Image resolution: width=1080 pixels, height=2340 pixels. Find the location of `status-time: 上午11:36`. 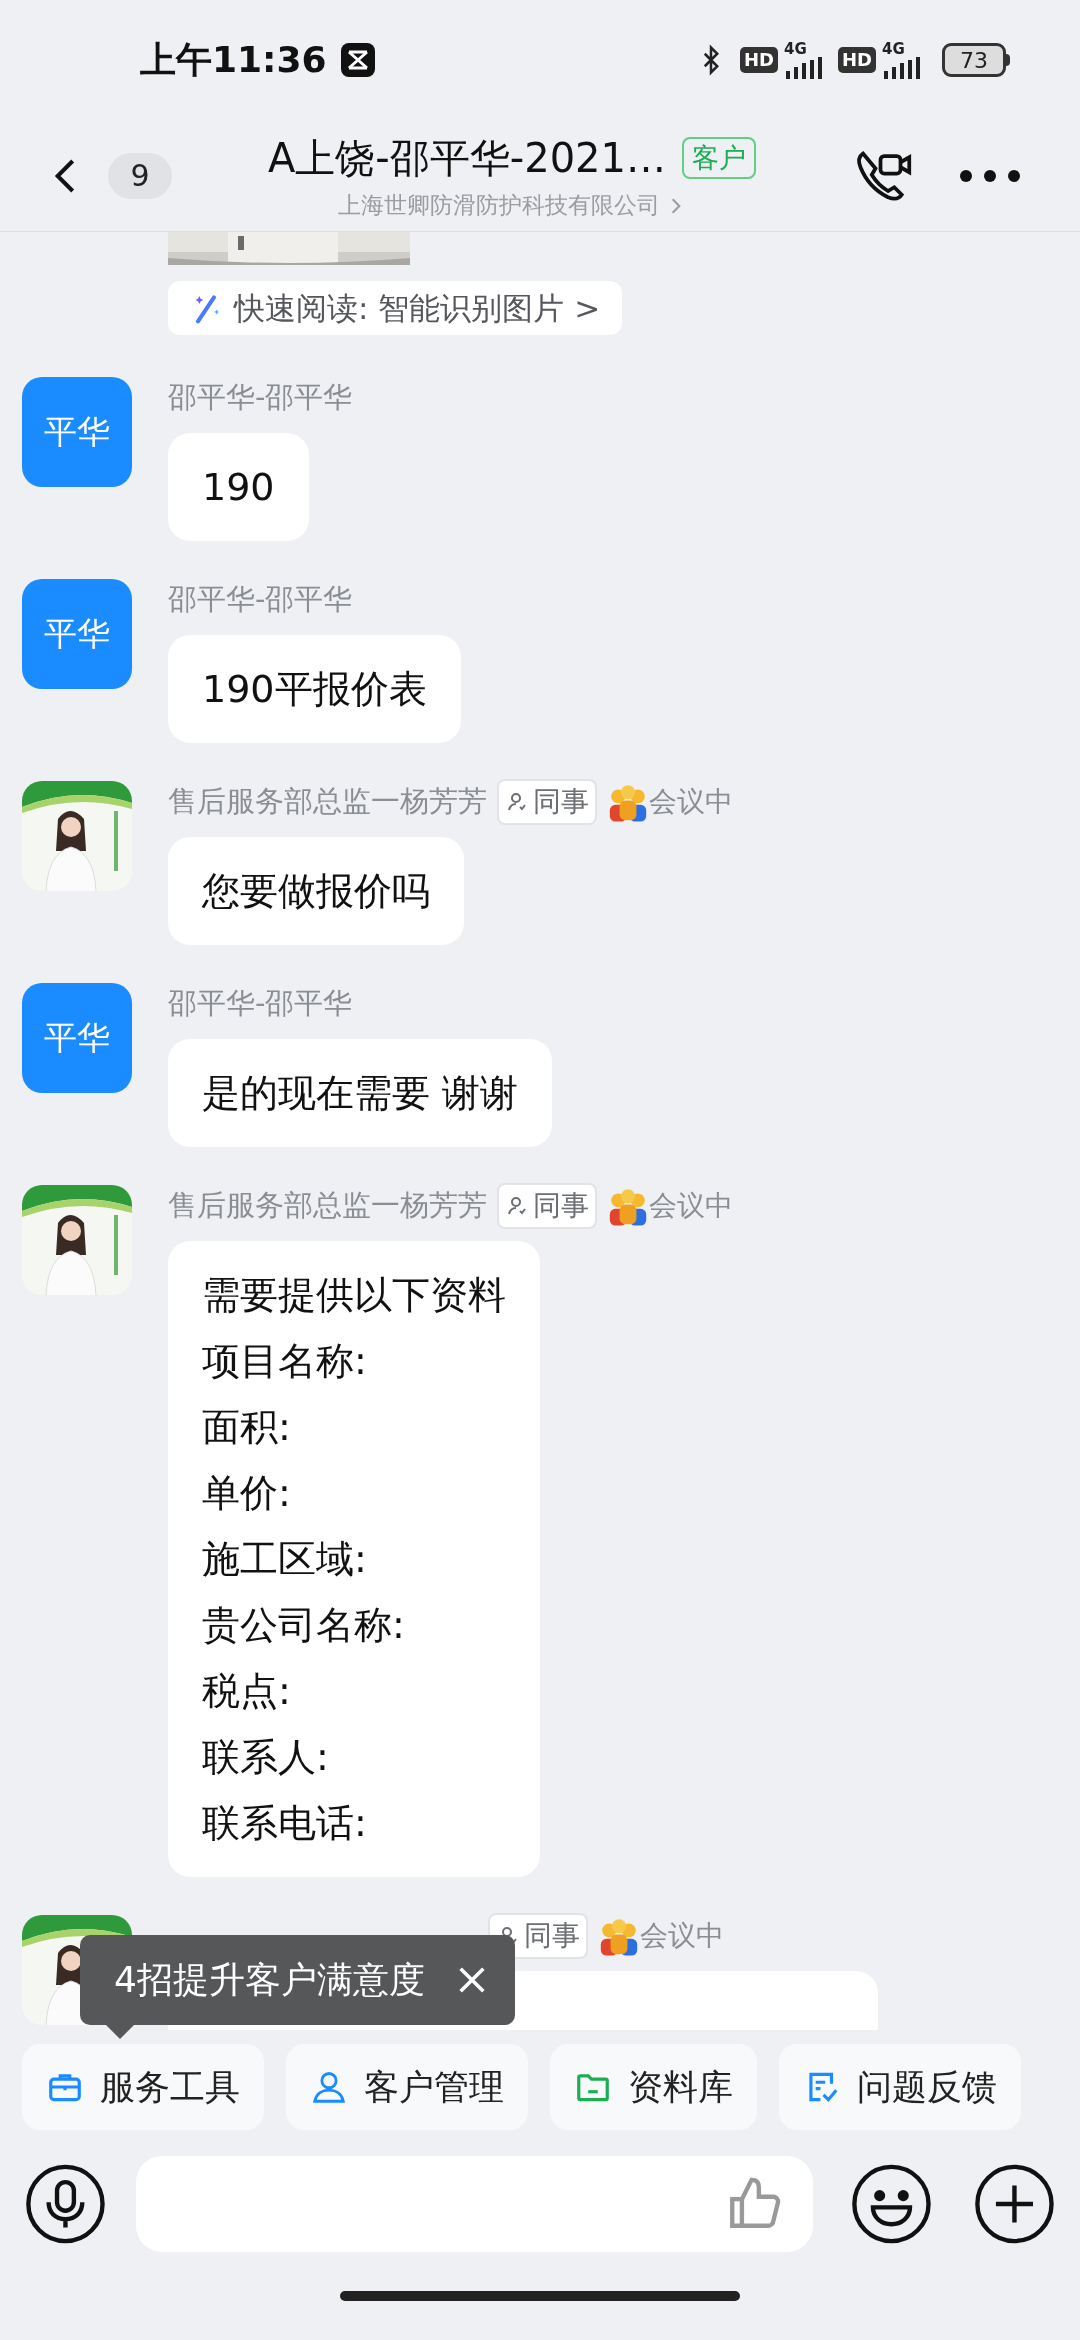

status-time: 上午11:36 is located at coordinates (233, 60).